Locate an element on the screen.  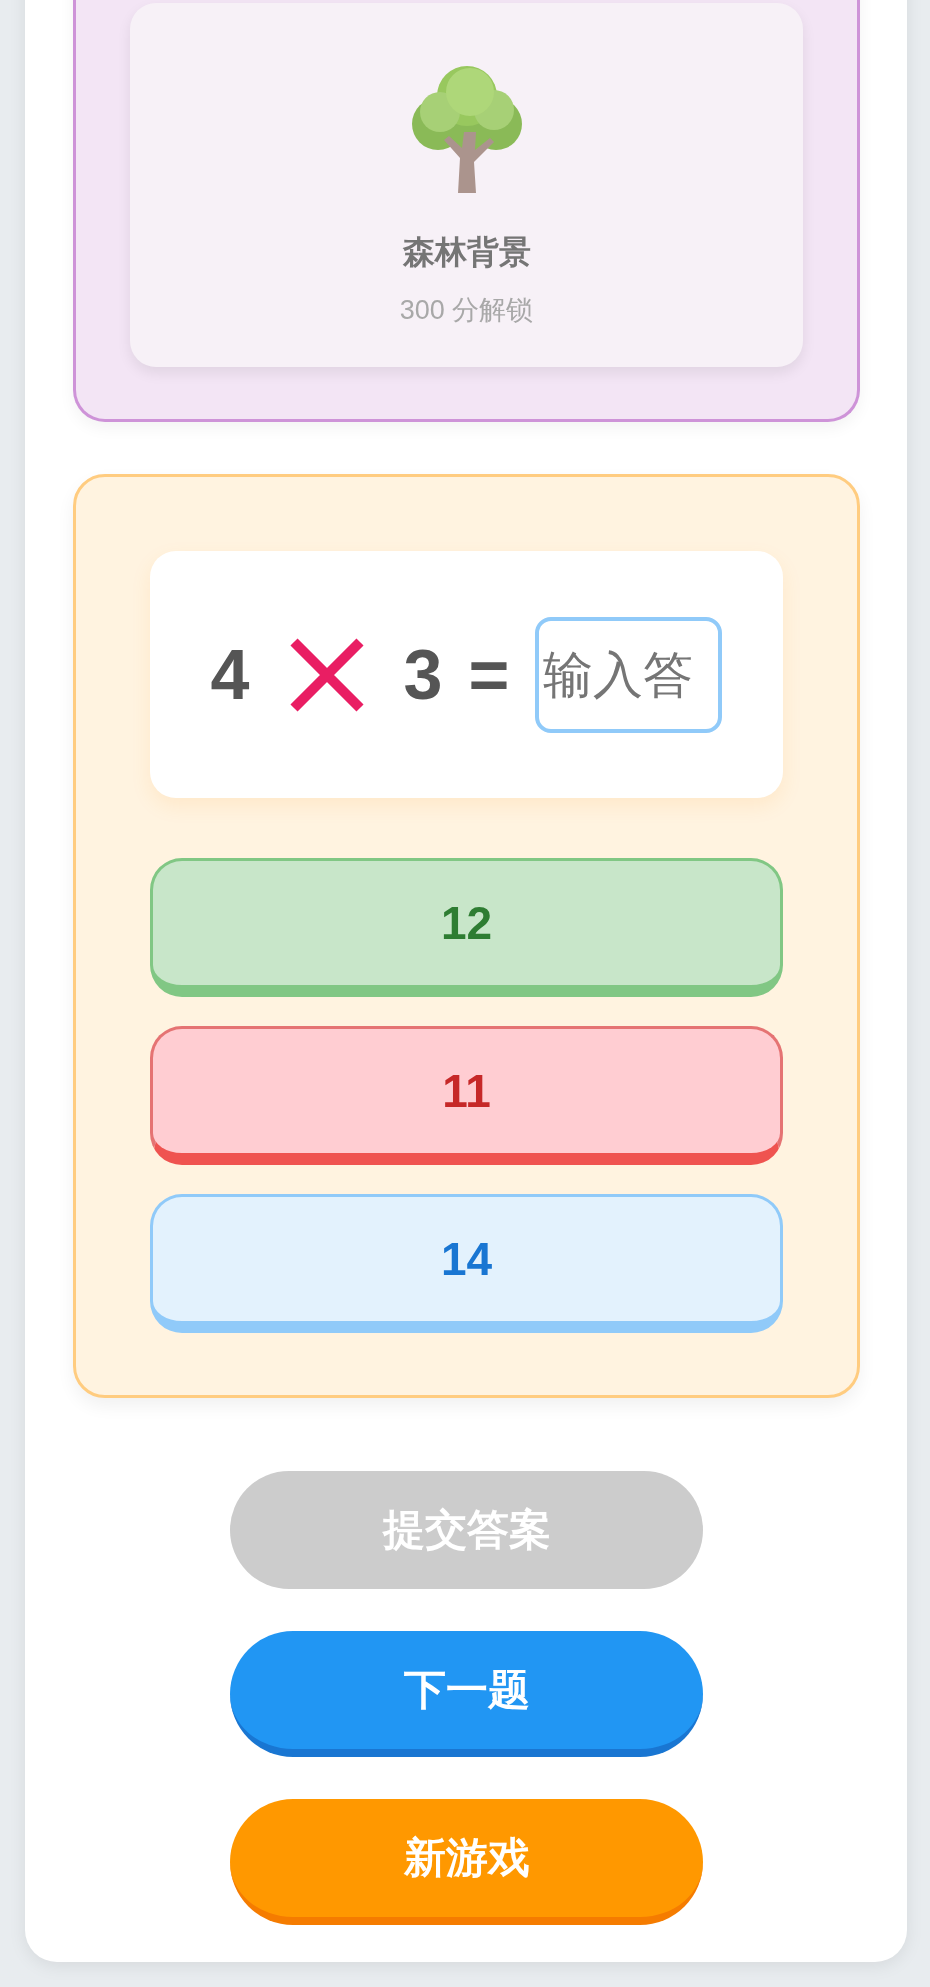
cross-icon is located at coordinates (326, 674).